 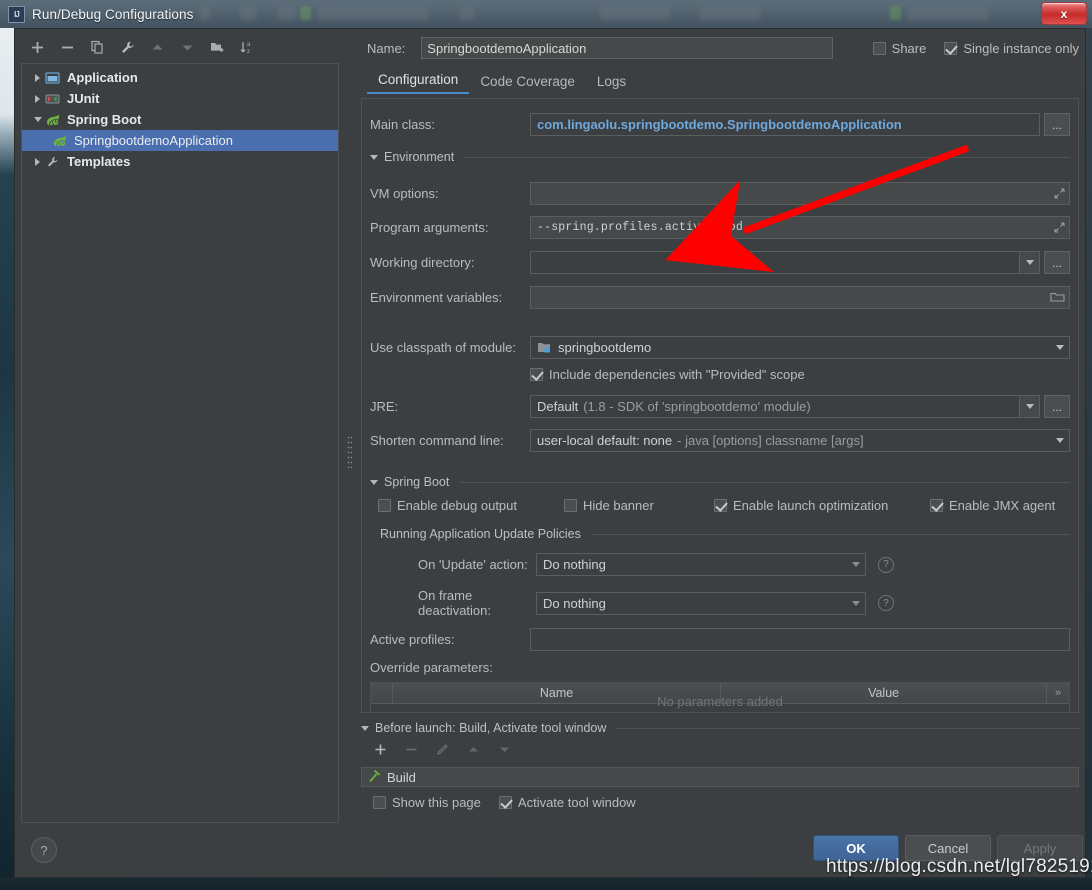 I want to click on environment-variables-input, so click(x=800, y=297).